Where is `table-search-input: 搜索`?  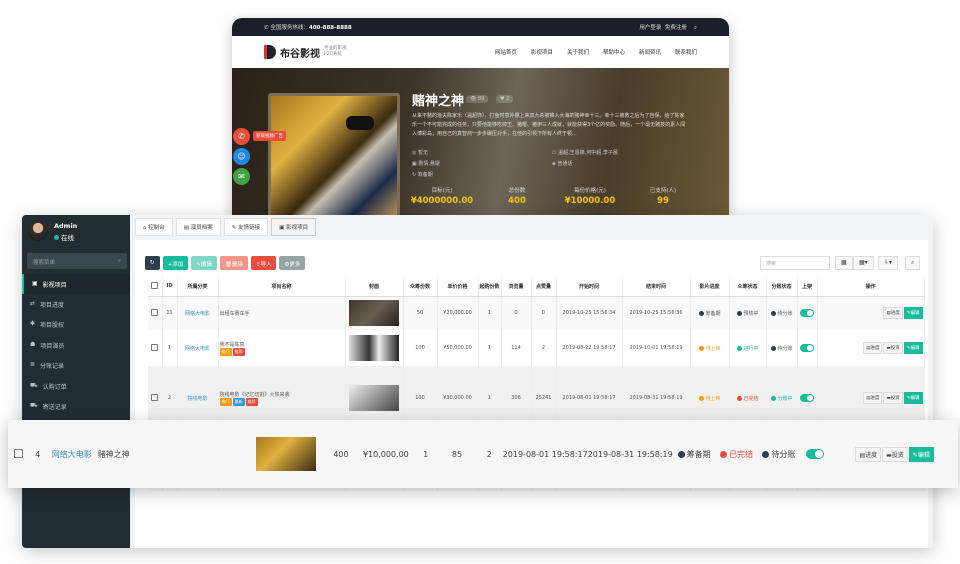 table-search-input: 搜索 is located at coordinates (795, 263).